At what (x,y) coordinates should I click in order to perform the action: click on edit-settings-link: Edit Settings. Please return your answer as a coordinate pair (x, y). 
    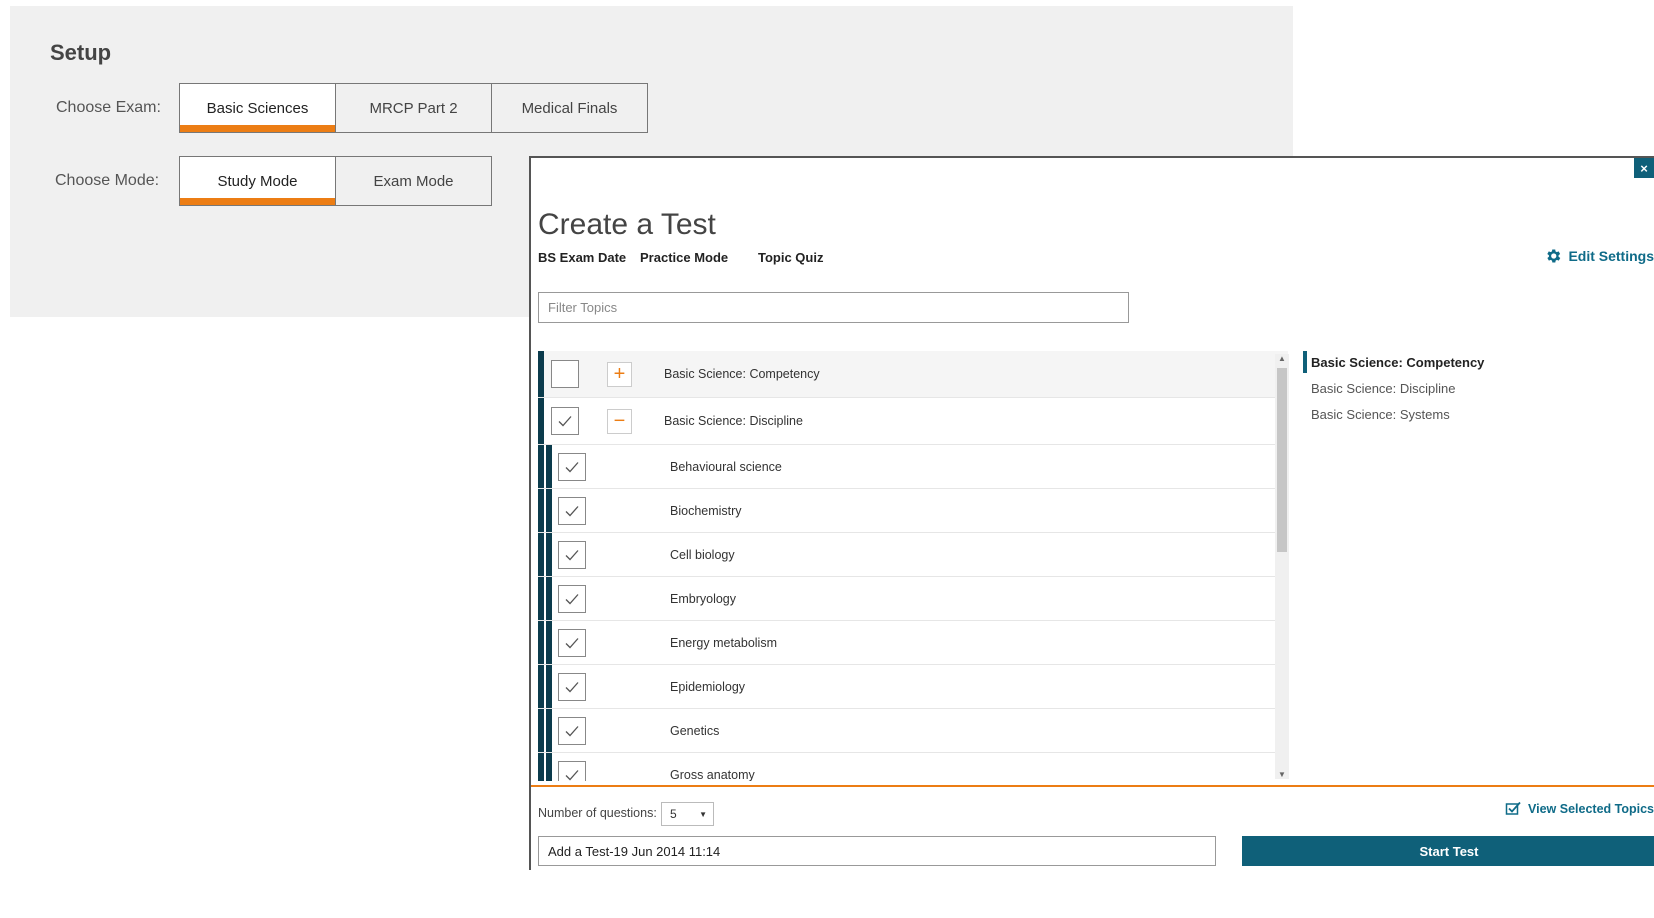
    Looking at the image, I should click on (1599, 256).